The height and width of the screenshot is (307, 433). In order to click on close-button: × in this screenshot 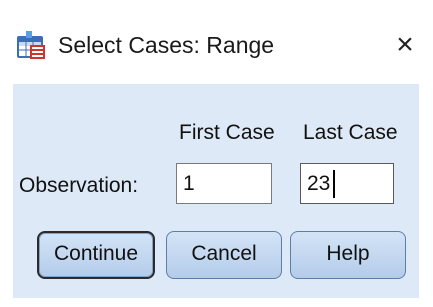, I will do `click(405, 45)`.